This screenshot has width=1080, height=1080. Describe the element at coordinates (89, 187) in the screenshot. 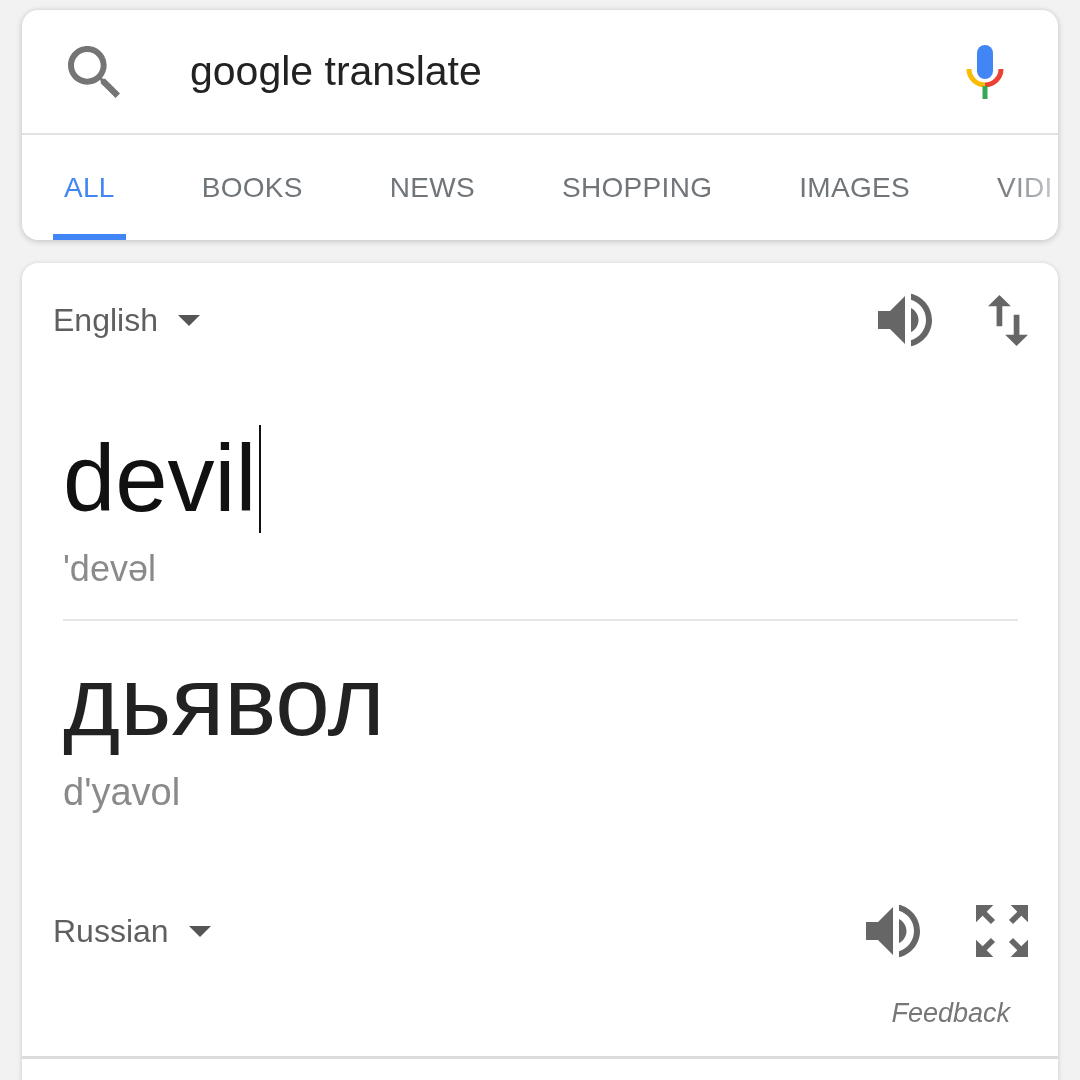

I see `search-tab: ALL` at that location.